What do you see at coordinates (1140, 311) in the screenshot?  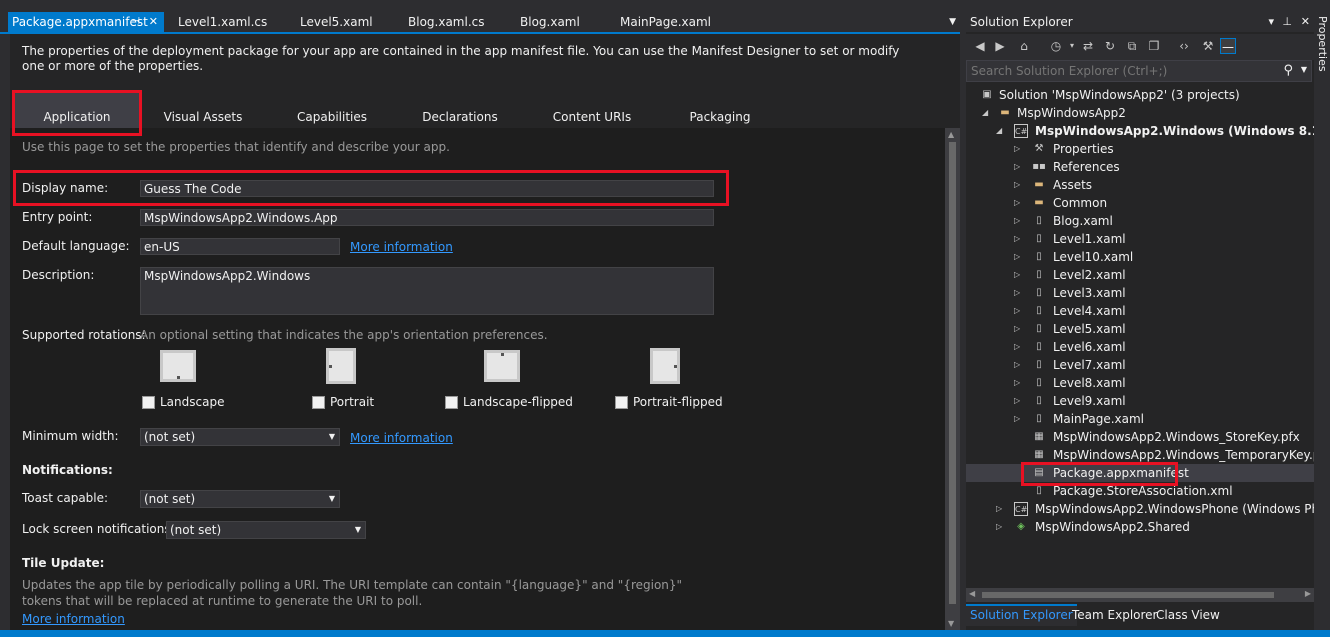 I see `tree-item-level4-xaml: ▷ ▯ Level4.xaml` at bounding box center [1140, 311].